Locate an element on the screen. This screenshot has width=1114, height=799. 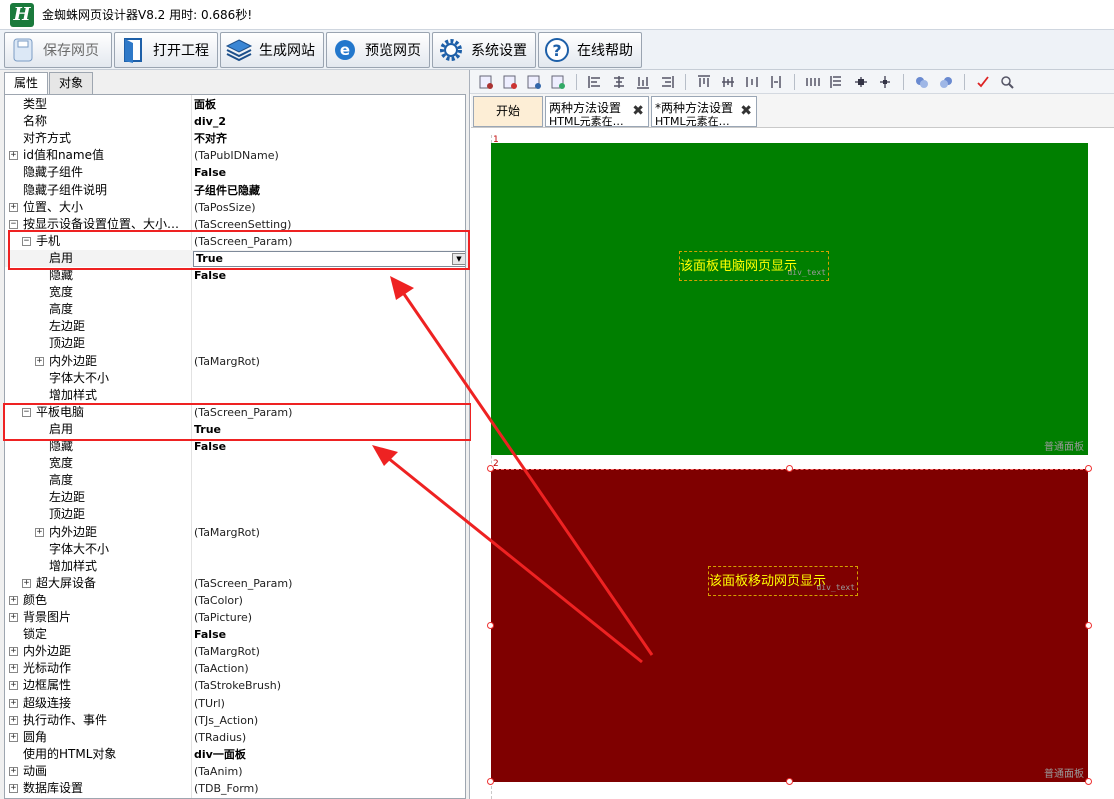
property-row: 启用 True ▼ is located at coordinates (235, 258).